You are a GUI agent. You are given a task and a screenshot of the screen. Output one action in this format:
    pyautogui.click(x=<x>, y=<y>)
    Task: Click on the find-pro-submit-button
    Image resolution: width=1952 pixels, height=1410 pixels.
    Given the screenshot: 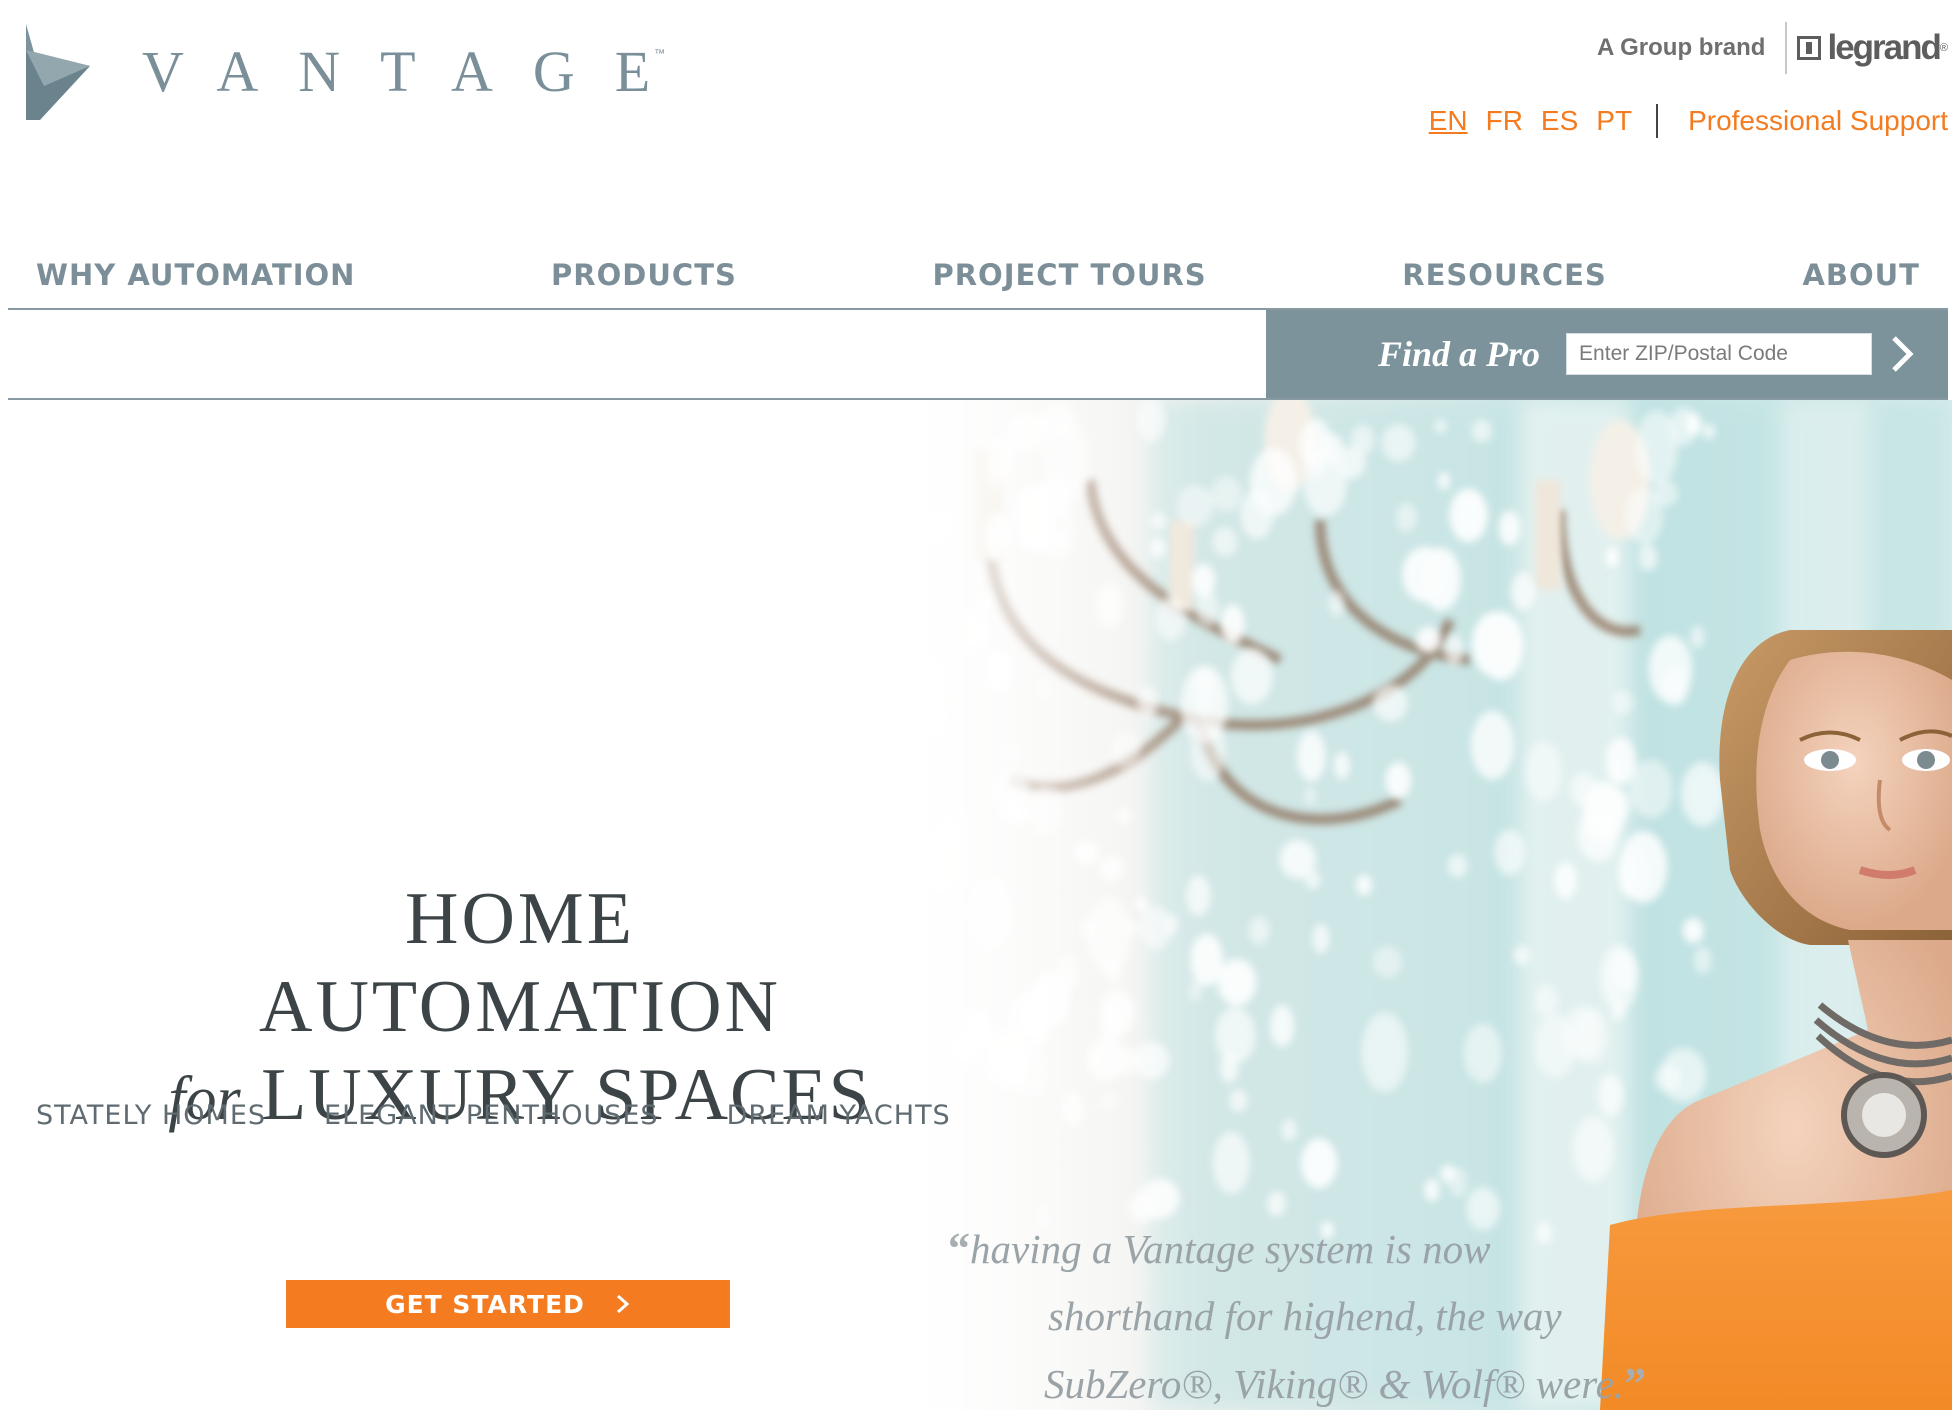 What is the action you would take?
    pyautogui.click(x=1902, y=354)
    